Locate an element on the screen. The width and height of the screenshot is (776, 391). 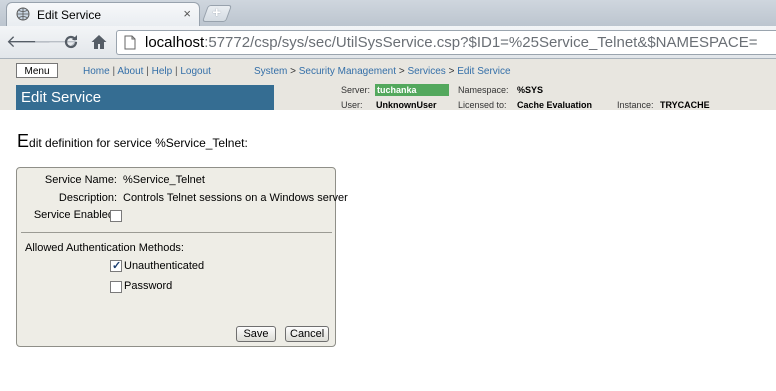
unauthenticated-label: Unauthenticated is located at coordinates (164, 266).